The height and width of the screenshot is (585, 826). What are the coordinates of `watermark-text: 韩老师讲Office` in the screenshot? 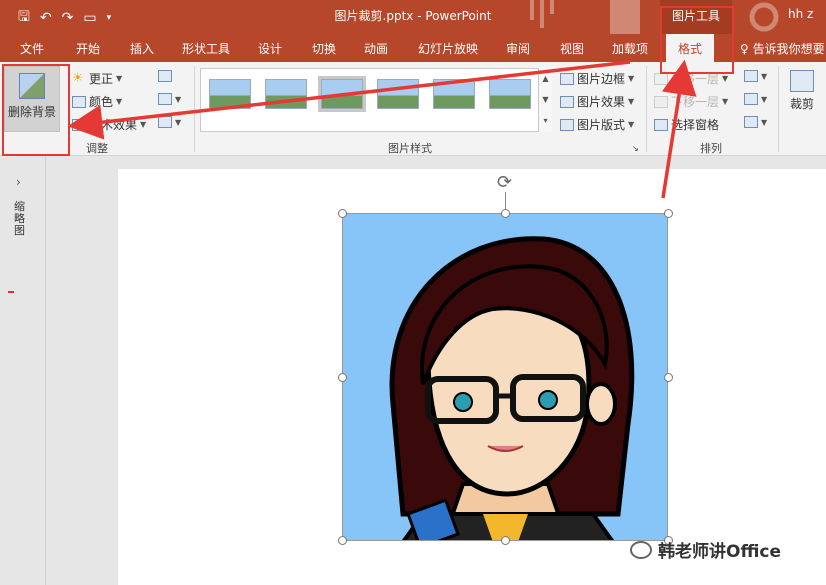 It's located at (720, 552).